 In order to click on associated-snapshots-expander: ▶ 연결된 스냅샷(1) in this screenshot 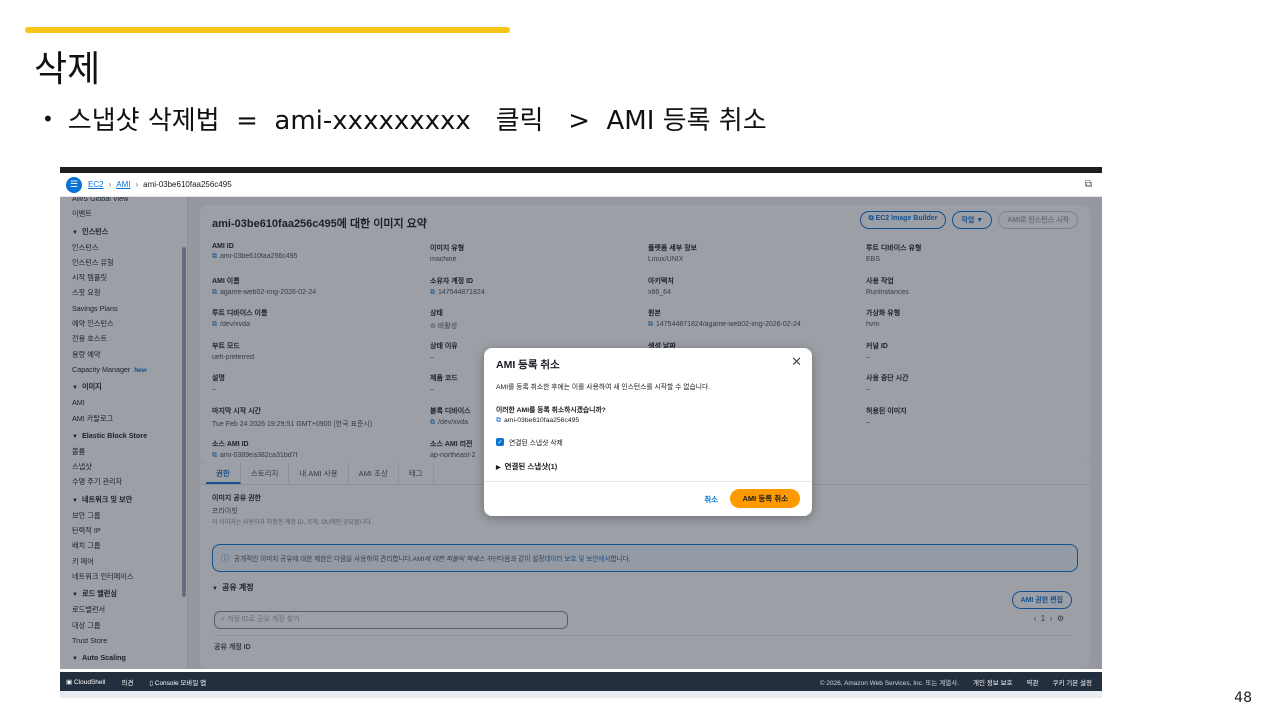, I will do `click(526, 466)`.